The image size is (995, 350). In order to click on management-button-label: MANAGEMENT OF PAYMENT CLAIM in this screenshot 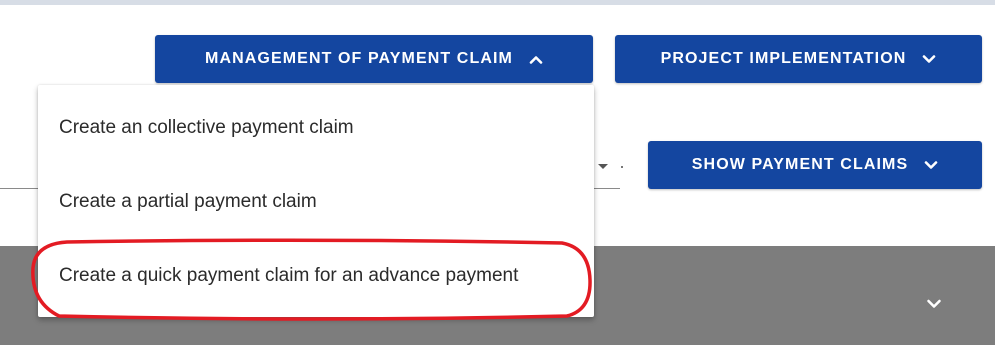, I will do `click(359, 58)`.